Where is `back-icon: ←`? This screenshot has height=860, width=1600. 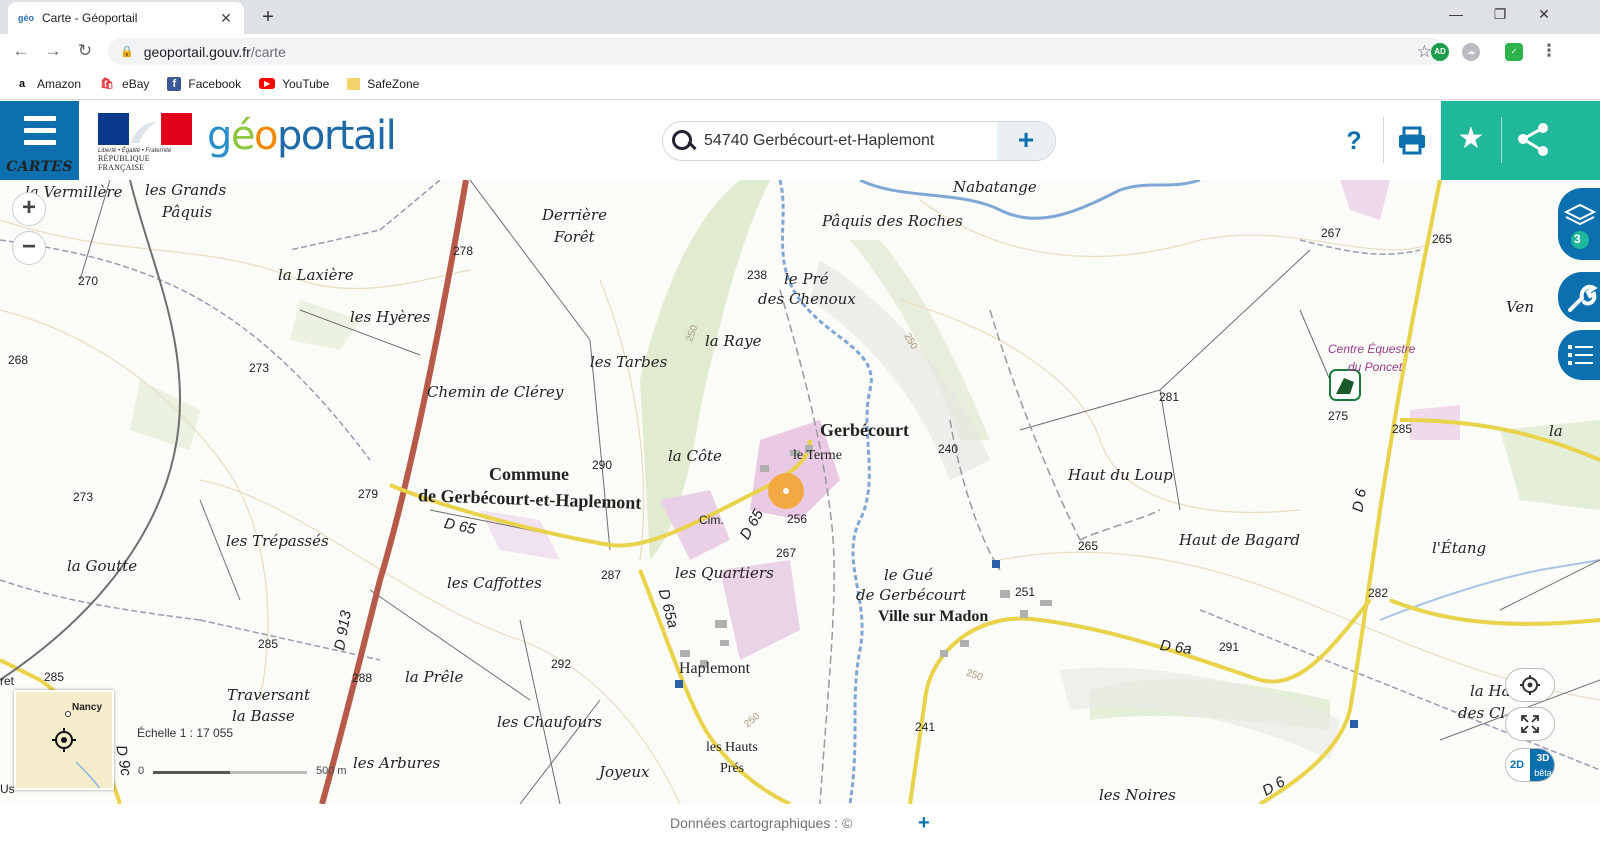 back-icon: ← is located at coordinates (21, 51).